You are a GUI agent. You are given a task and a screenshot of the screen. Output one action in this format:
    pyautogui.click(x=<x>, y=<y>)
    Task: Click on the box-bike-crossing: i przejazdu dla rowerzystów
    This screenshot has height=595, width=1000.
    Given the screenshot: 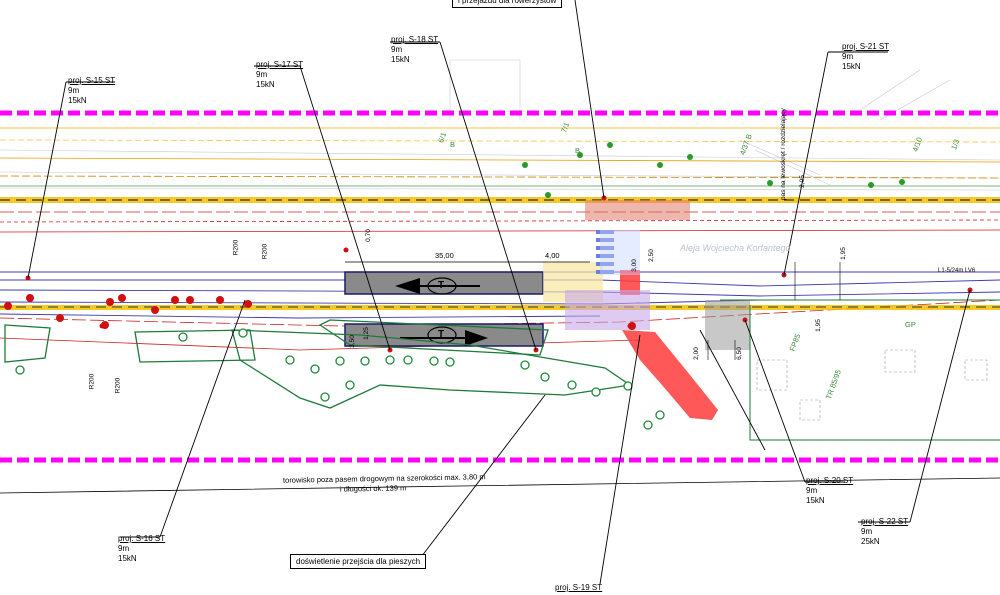 What is the action you would take?
    pyautogui.click(x=507, y=4)
    